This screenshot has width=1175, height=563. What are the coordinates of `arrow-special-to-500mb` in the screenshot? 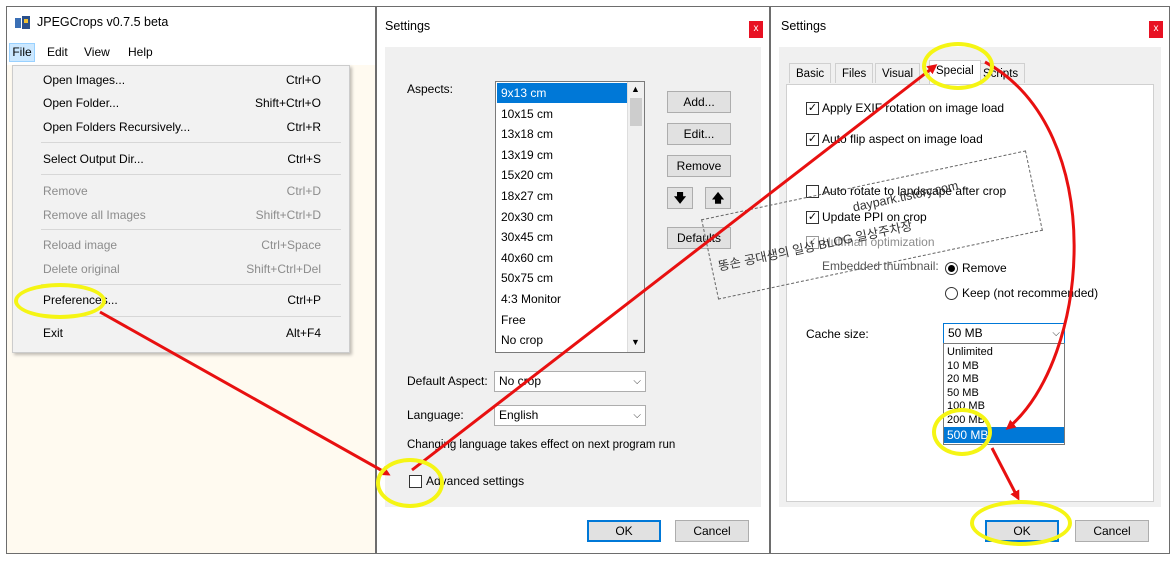 It's located at (1030, 245).